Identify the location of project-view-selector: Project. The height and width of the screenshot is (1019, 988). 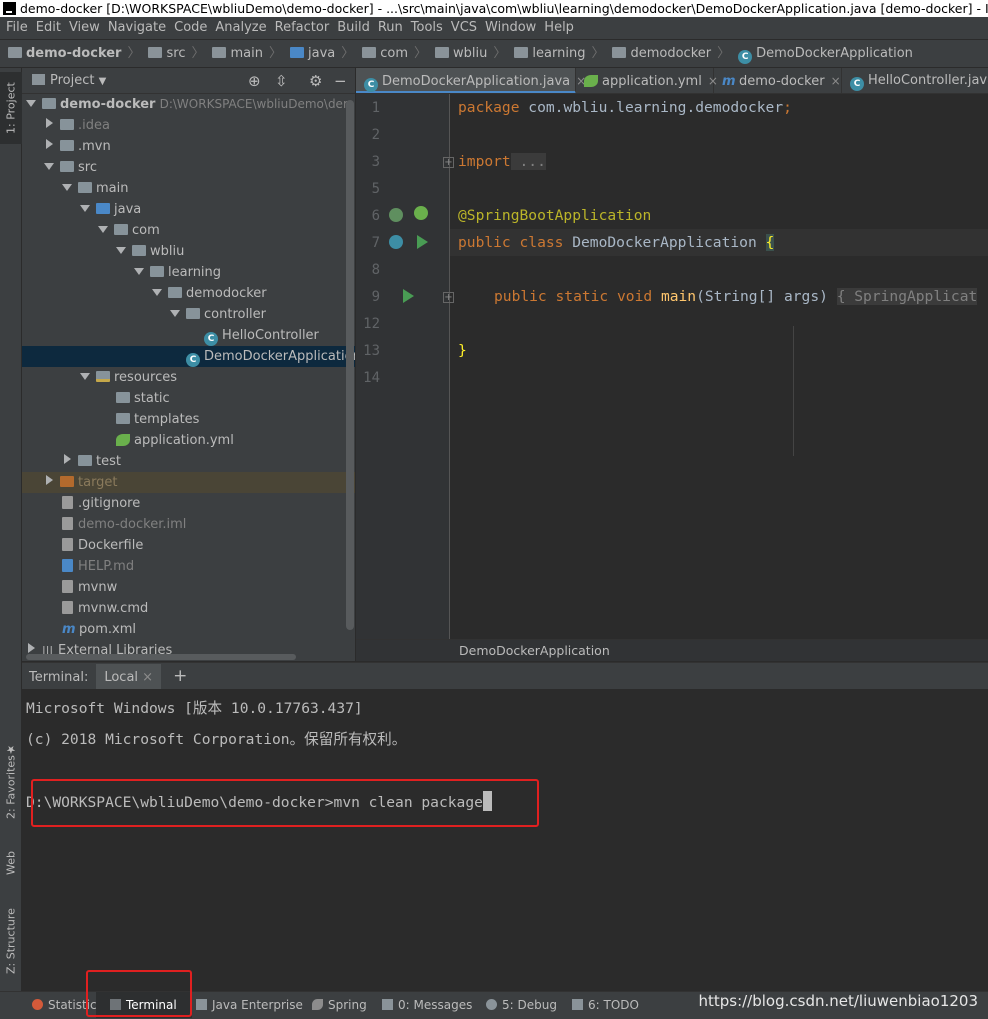
(72, 80).